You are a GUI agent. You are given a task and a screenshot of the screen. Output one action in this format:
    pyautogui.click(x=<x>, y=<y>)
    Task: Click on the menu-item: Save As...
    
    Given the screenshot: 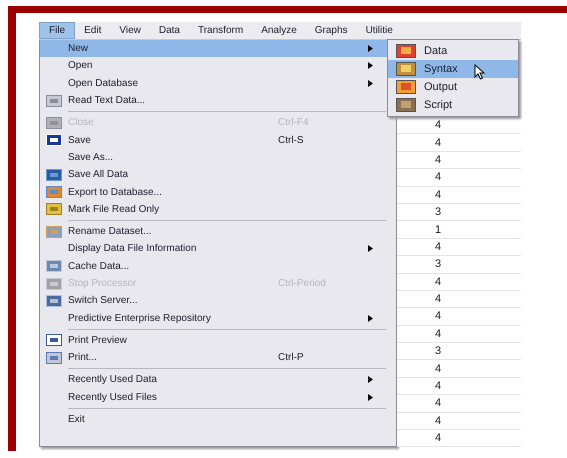 What is the action you would take?
    pyautogui.click(x=218, y=157)
    